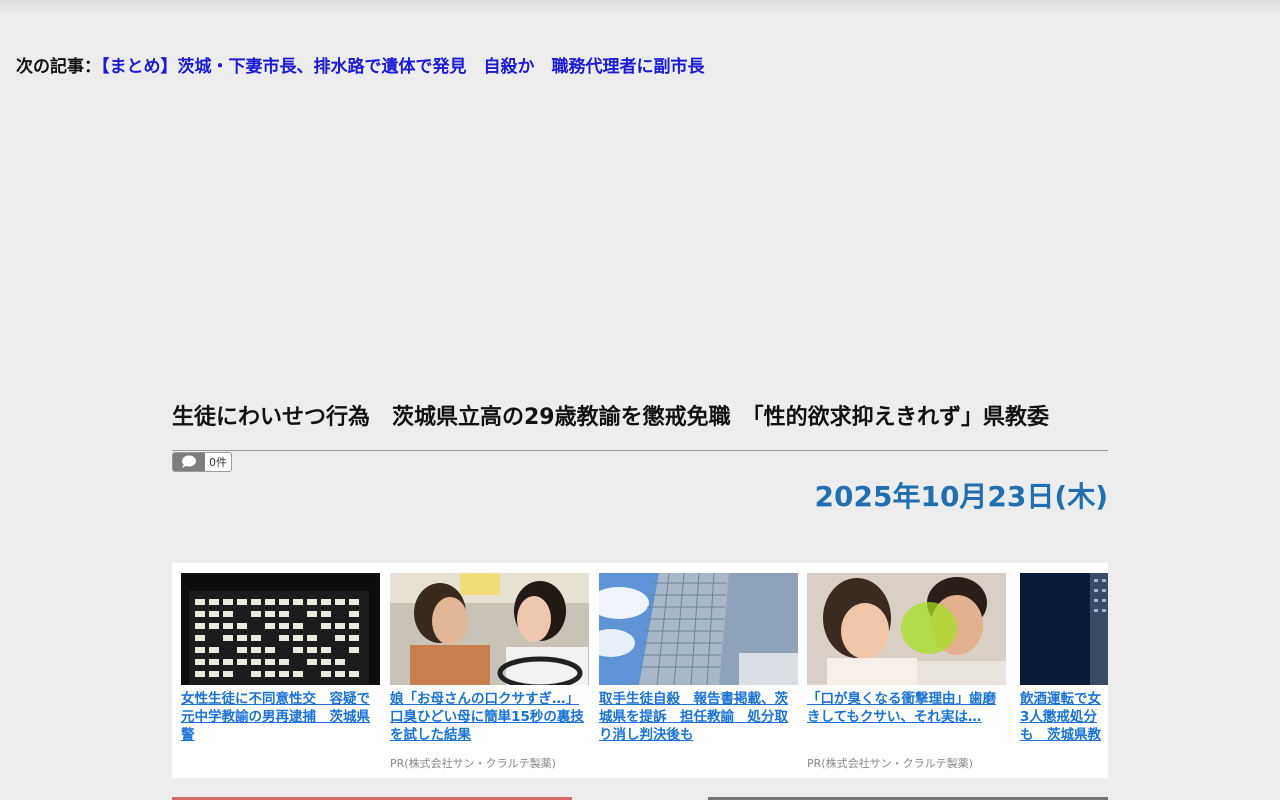 The image size is (1280, 800). What do you see at coordinates (961, 496) in the screenshot?
I see `article-date: 2025年10月23日(木)` at bounding box center [961, 496].